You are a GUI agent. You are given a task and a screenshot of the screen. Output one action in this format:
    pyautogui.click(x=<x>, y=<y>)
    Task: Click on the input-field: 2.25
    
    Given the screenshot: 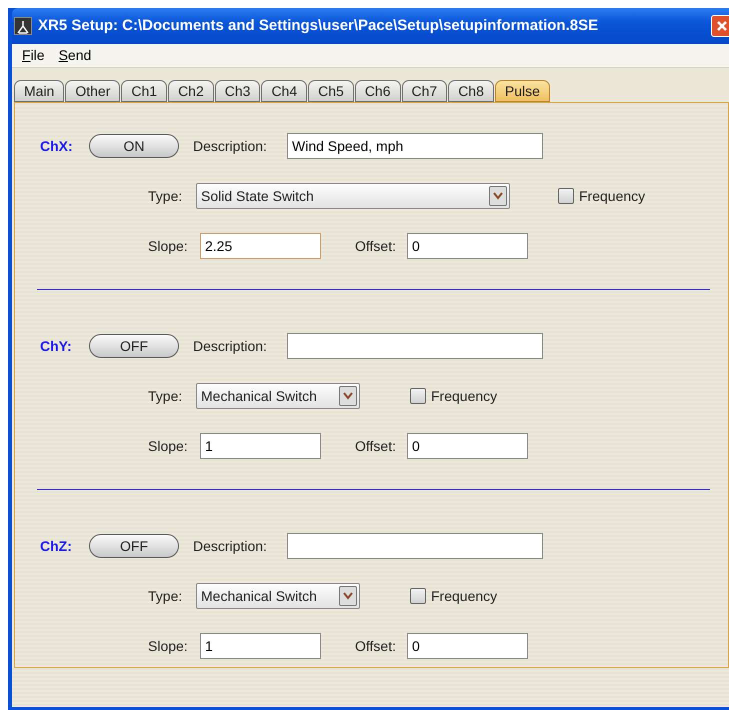 What is the action you would take?
    pyautogui.click(x=260, y=246)
    